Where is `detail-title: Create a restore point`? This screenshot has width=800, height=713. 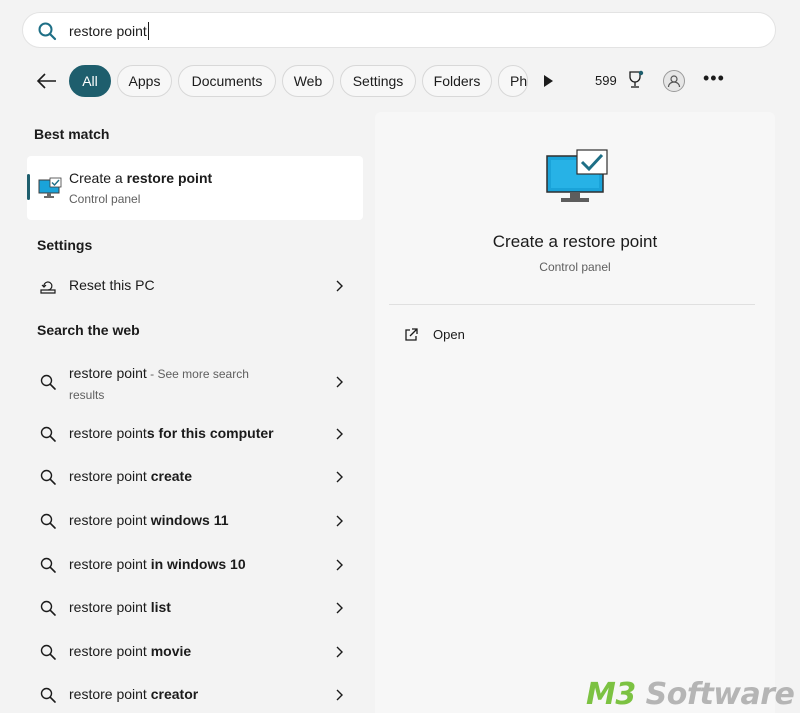 detail-title: Create a restore point is located at coordinates (575, 241).